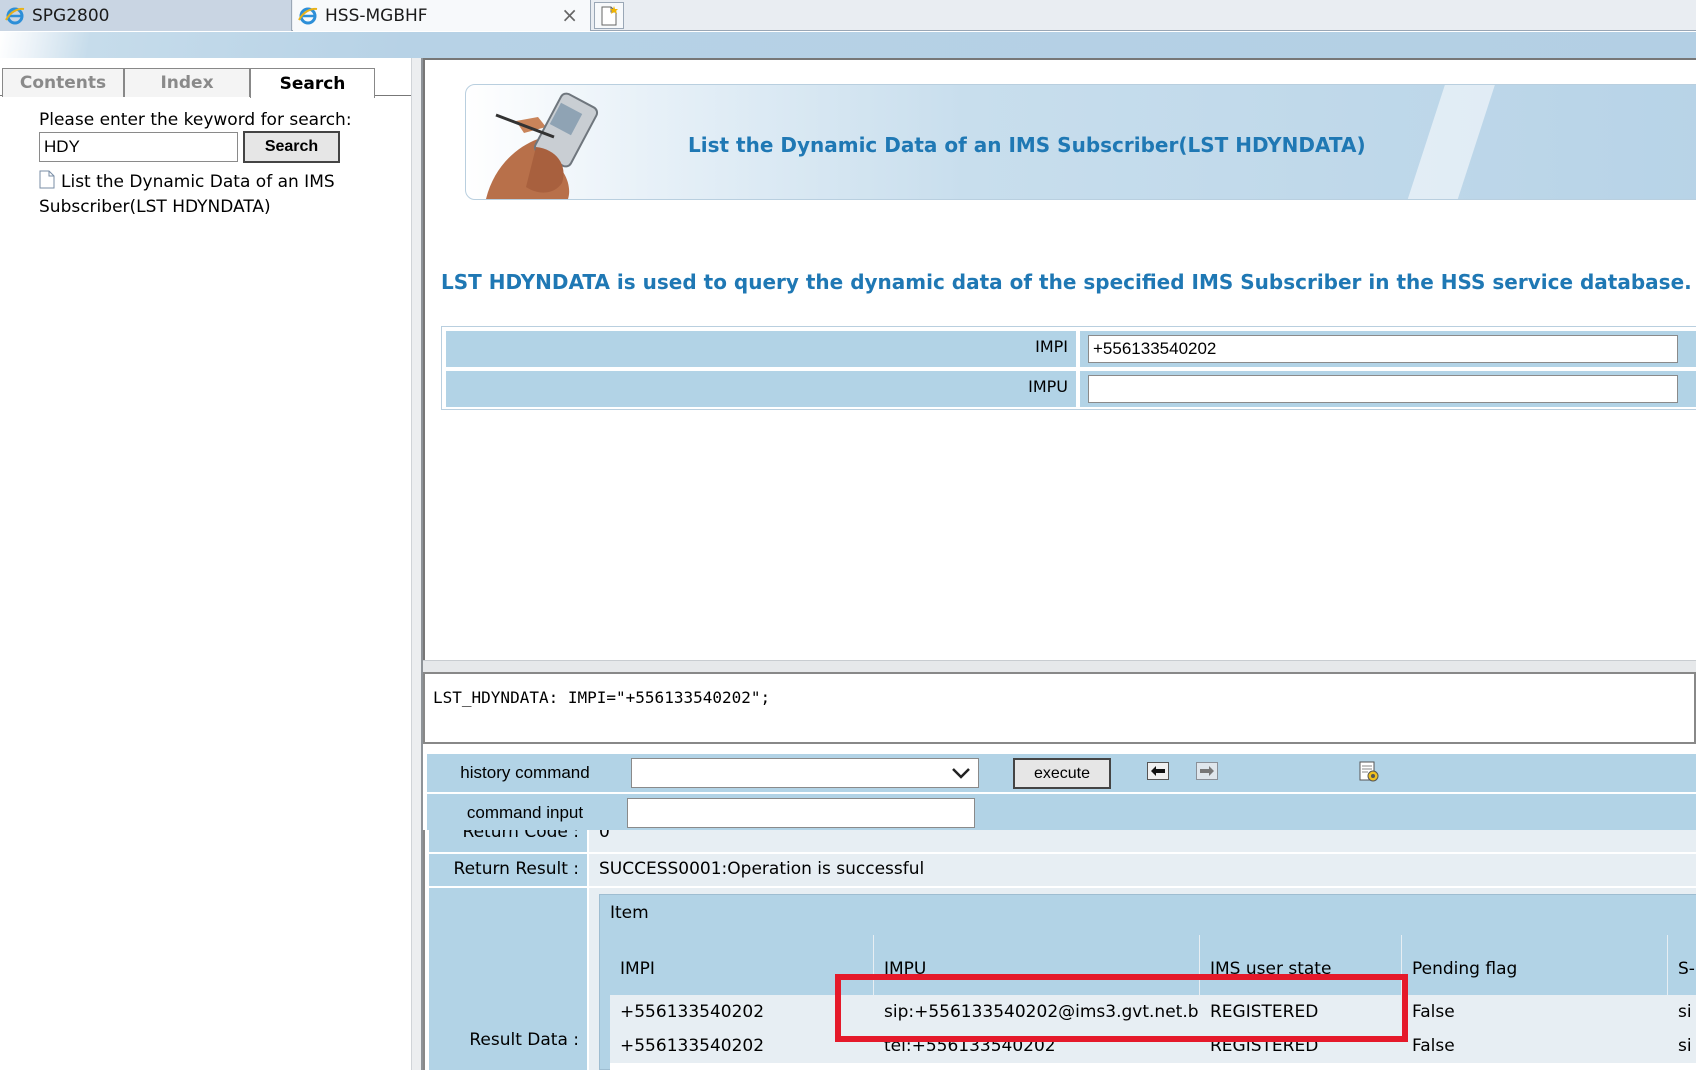 This screenshot has width=1696, height=1070. What do you see at coordinates (801, 813) in the screenshot?
I see `command-input-field` at bounding box center [801, 813].